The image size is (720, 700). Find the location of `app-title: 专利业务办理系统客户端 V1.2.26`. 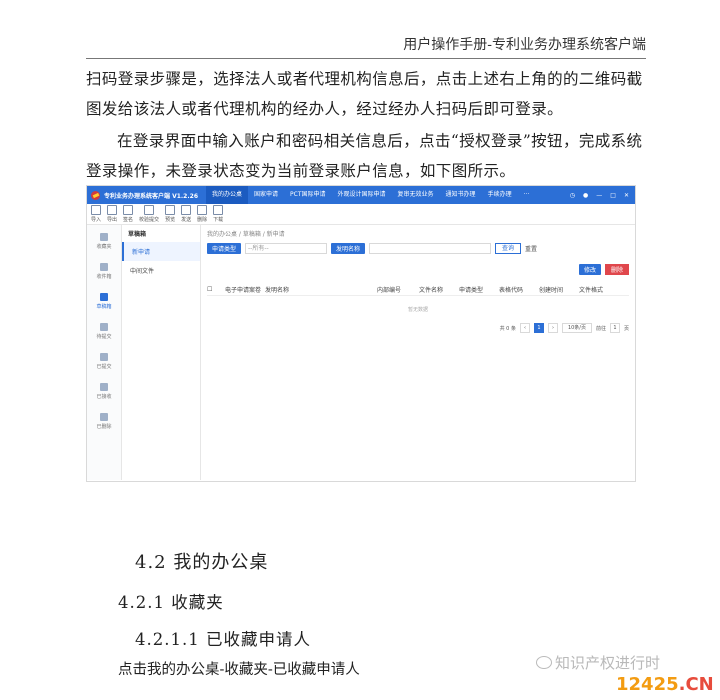

app-title: 专利业务办理系统客户端 V1.2.26 is located at coordinates (151, 196).